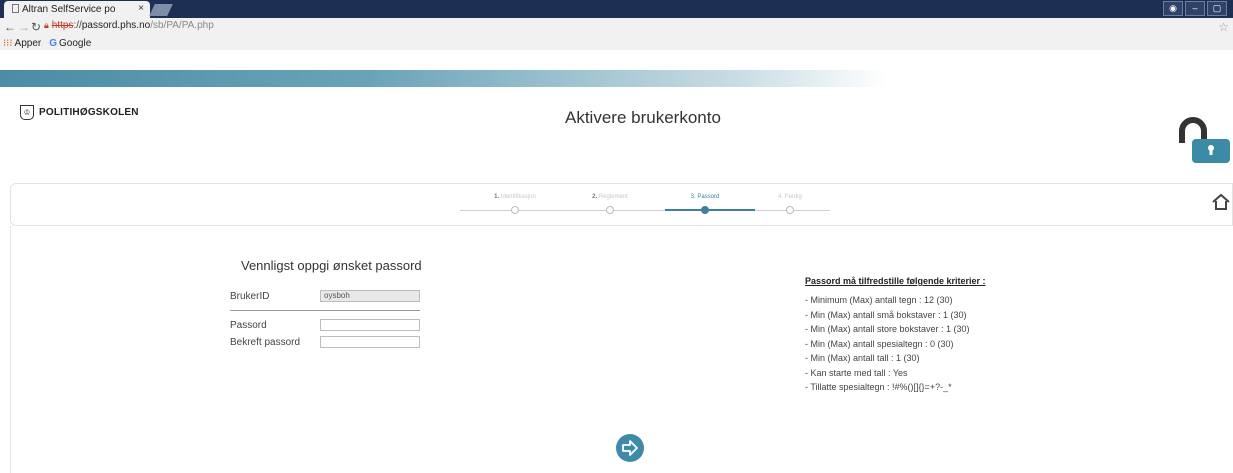  I want to click on wizard-step-1: 1. Identifikasjon, so click(515, 197).